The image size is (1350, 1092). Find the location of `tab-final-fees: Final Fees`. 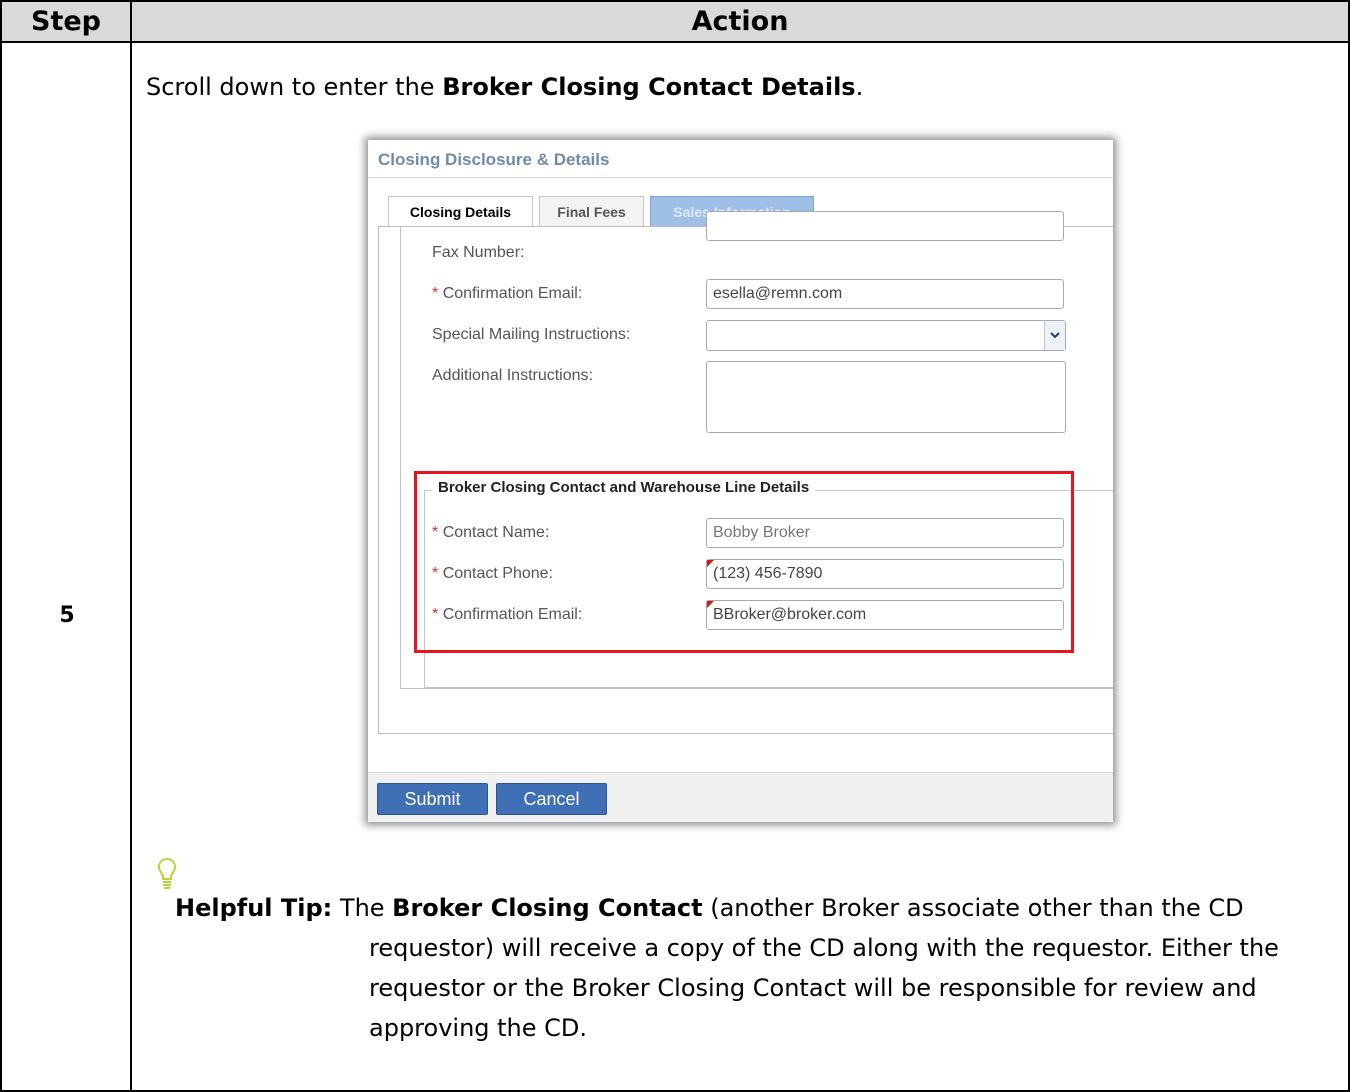

tab-final-fees: Final Fees is located at coordinates (591, 211).